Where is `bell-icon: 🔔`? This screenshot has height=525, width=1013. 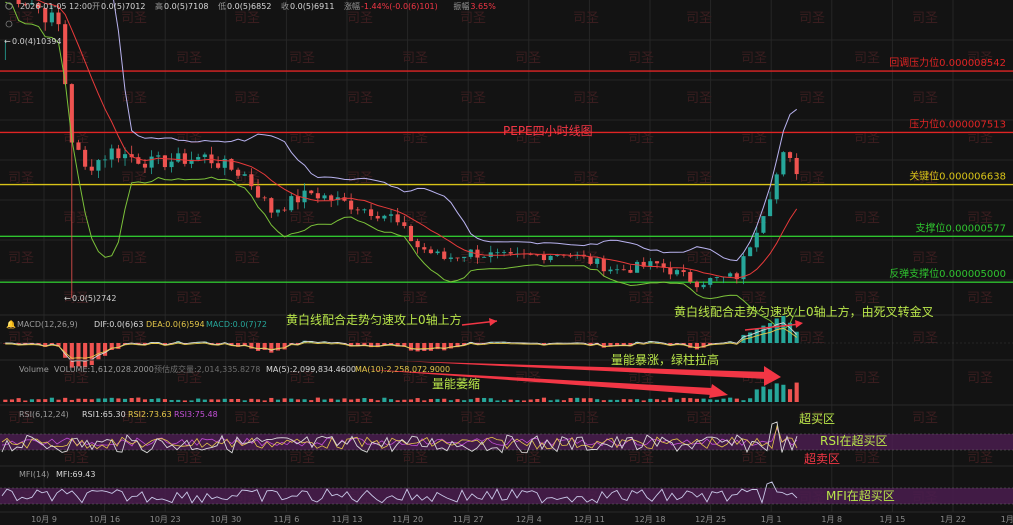
bell-icon: 🔔 is located at coordinates (11, 324).